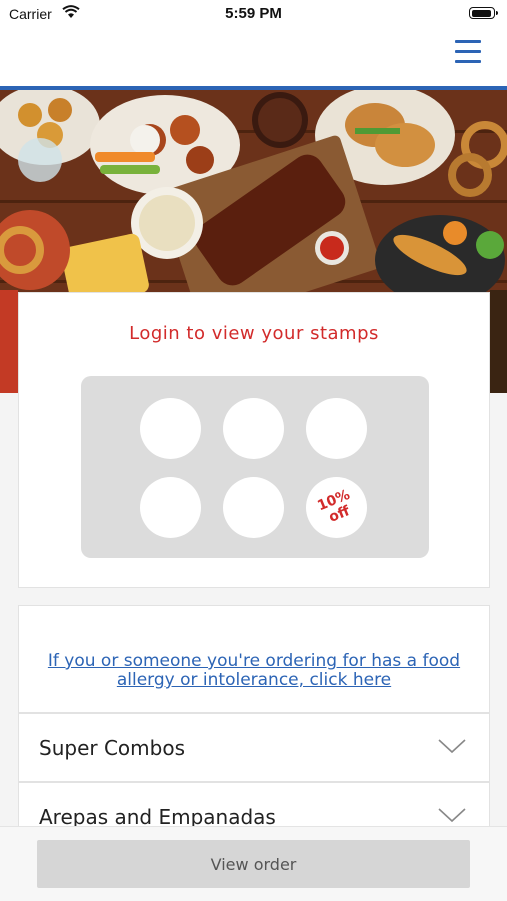 Image resolution: width=507 pixels, height=901 pixels. I want to click on navbar, so click(253, 57).